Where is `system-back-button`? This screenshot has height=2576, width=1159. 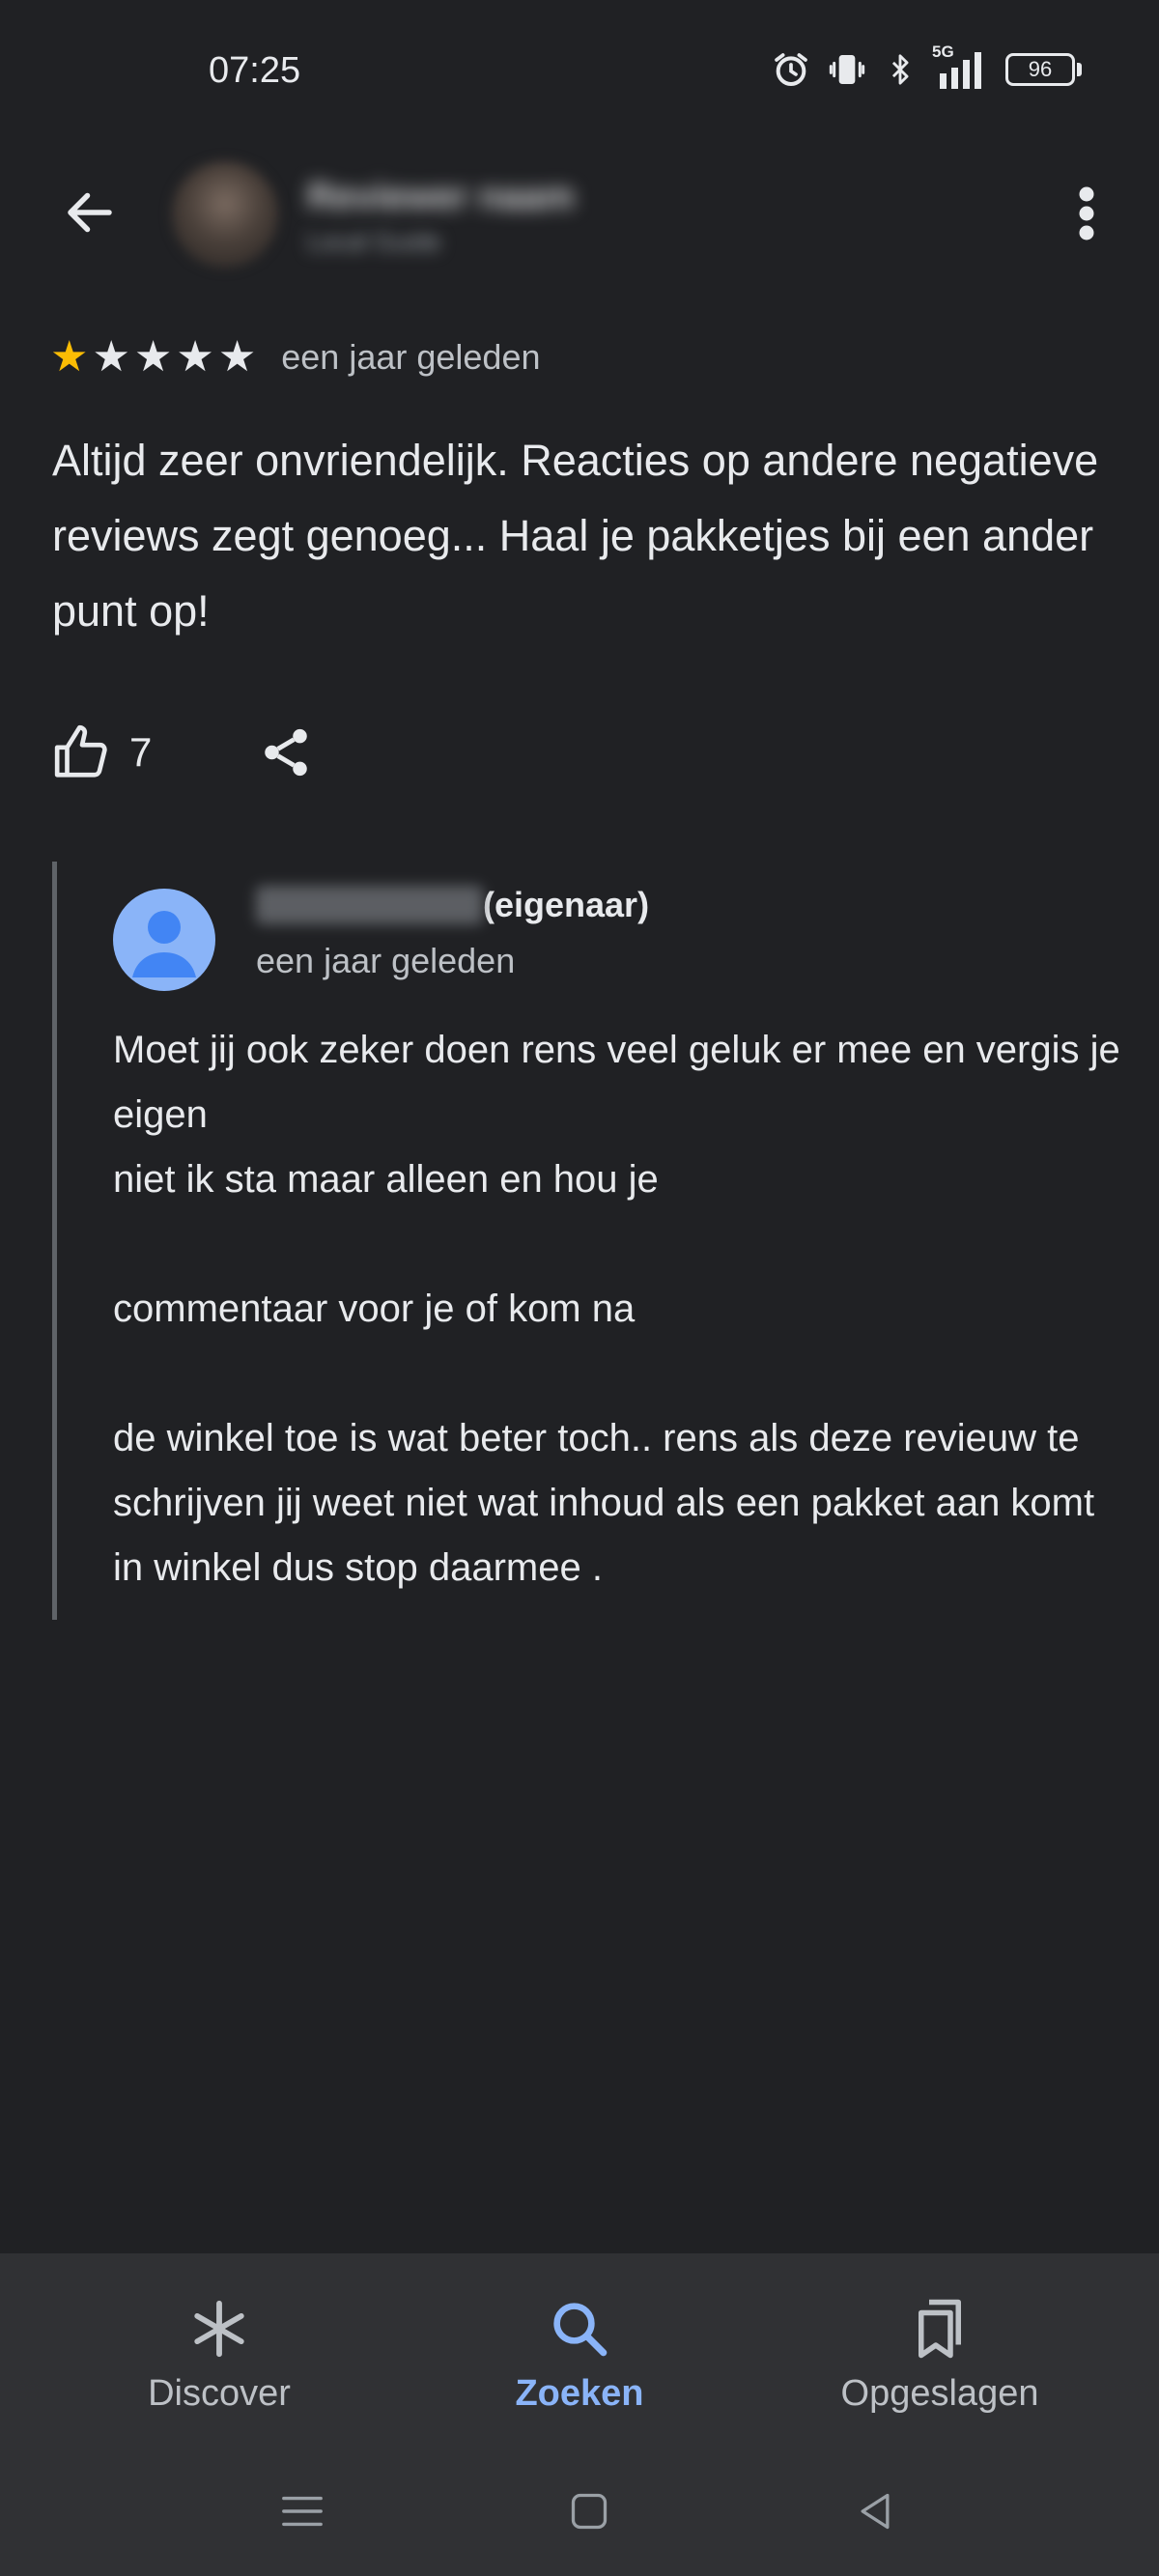 system-back-button is located at coordinates (875, 2511).